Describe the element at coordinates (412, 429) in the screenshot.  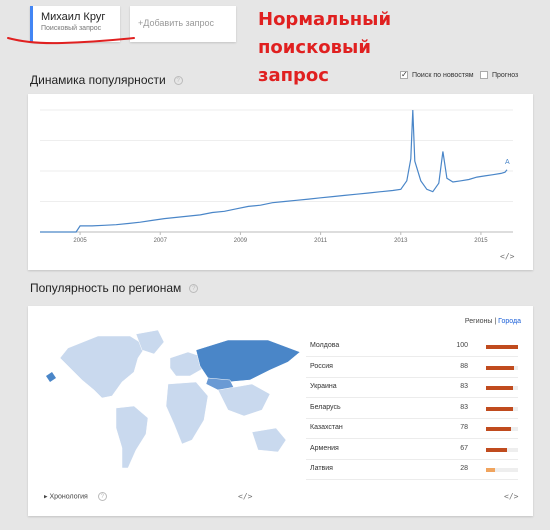
I see `region-row: Казахстан 78` at that location.